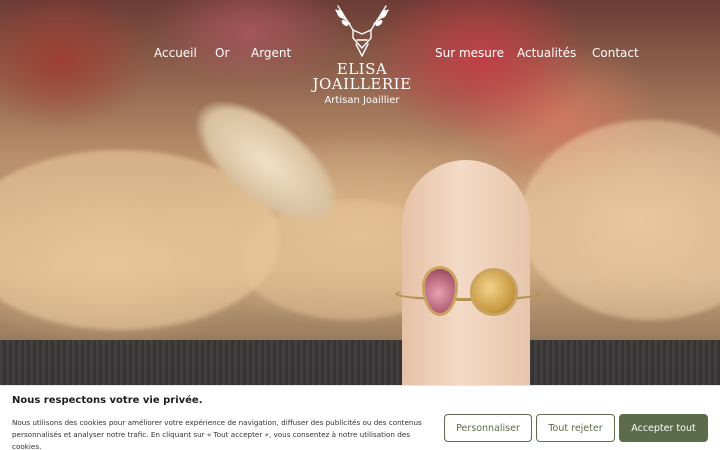 The width and height of the screenshot is (720, 450). I want to click on nav-link-actualites: Actualités, so click(546, 53).